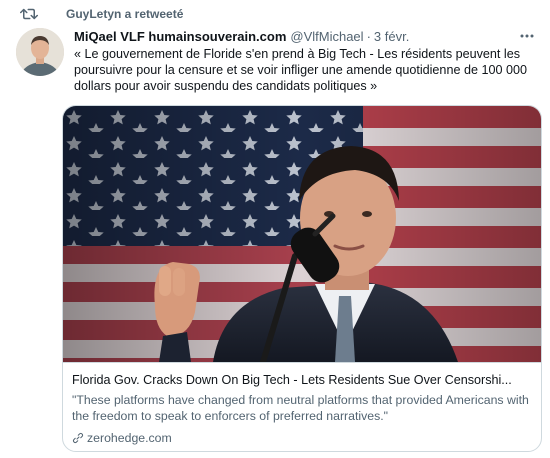  What do you see at coordinates (391, 36) in the screenshot?
I see `tweet-date: 3 févr.` at bounding box center [391, 36].